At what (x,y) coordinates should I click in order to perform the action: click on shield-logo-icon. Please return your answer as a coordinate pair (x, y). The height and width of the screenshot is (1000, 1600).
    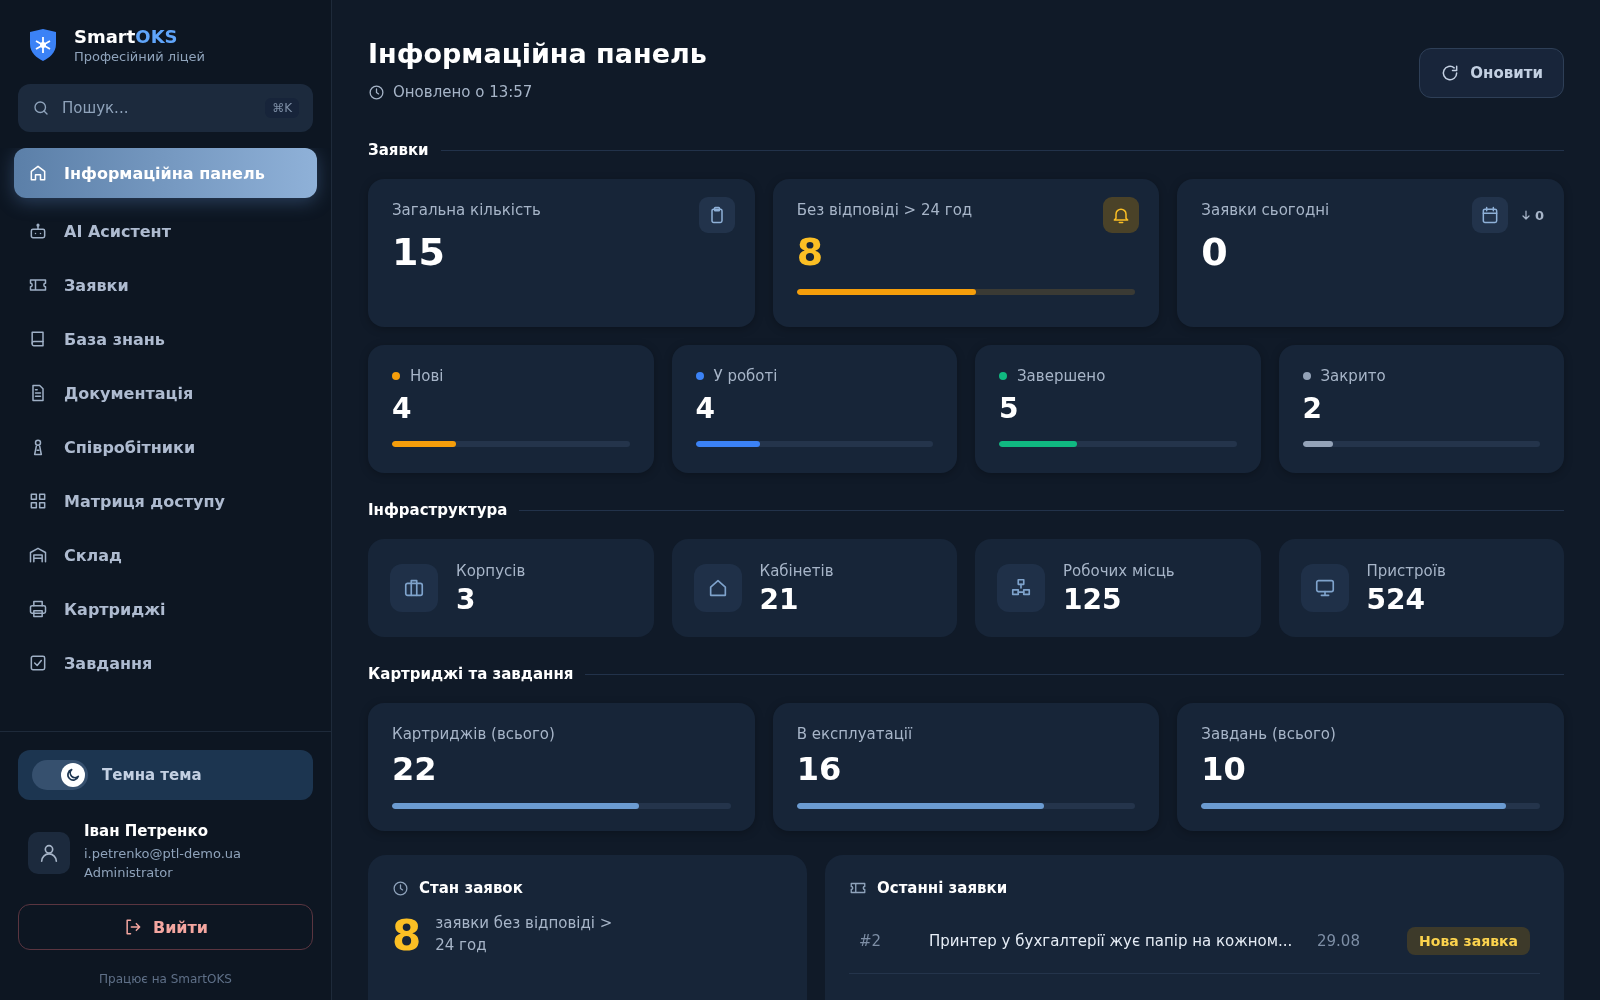
    Looking at the image, I should click on (43, 45).